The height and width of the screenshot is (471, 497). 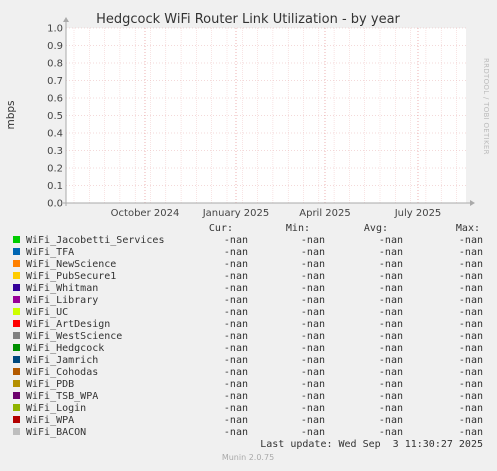 I want to click on x-axis-arrow, so click(x=472, y=203).